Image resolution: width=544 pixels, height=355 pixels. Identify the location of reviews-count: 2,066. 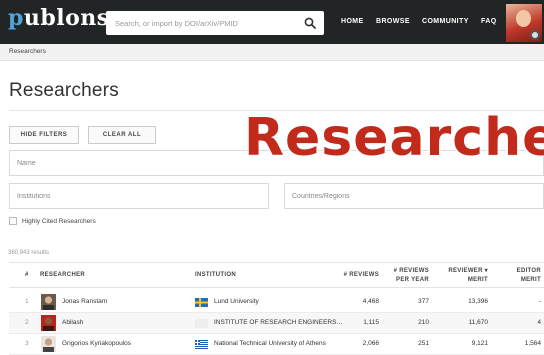
(370, 343).